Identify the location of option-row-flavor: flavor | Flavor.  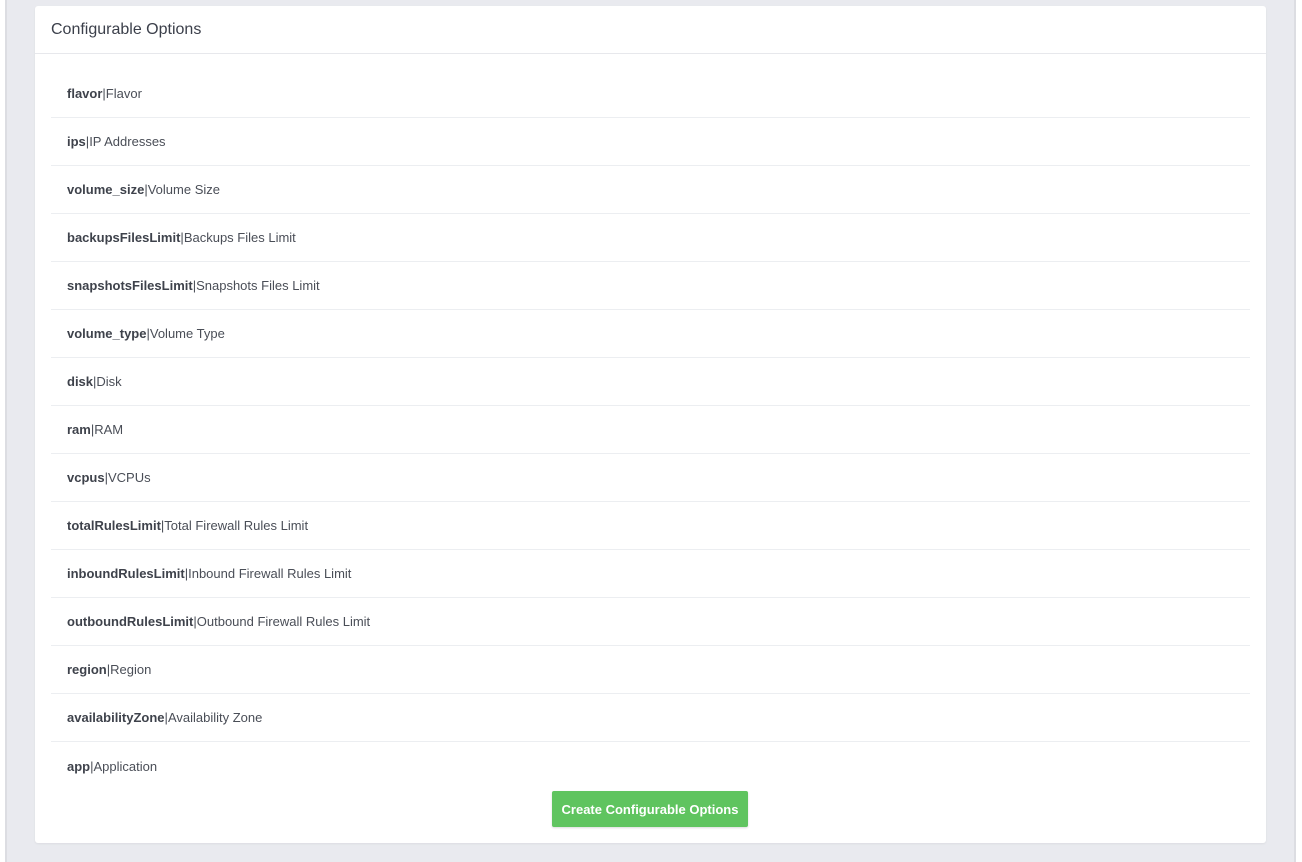
(650, 94).